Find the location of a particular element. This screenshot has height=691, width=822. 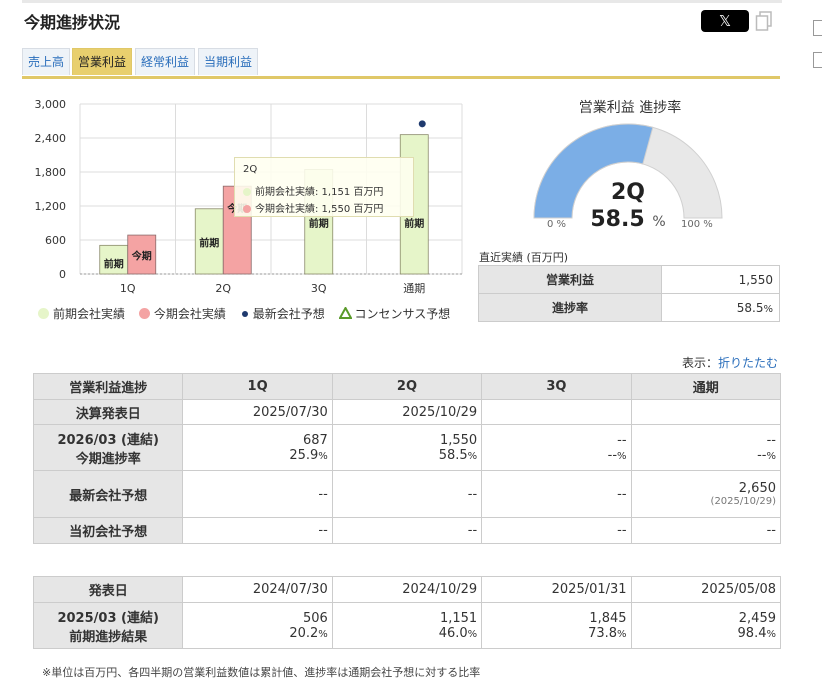

metric-tabs: 売上高 営業利益 経常利益 当期利益 is located at coordinates (401, 63).